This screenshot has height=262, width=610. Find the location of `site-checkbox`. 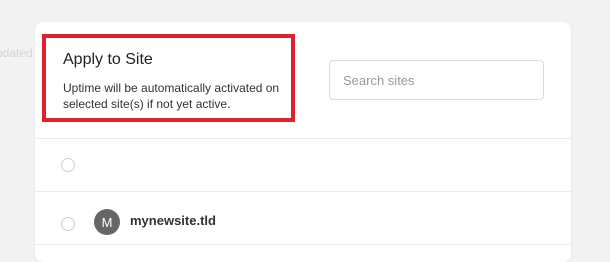

site-checkbox is located at coordinates (68, 224).